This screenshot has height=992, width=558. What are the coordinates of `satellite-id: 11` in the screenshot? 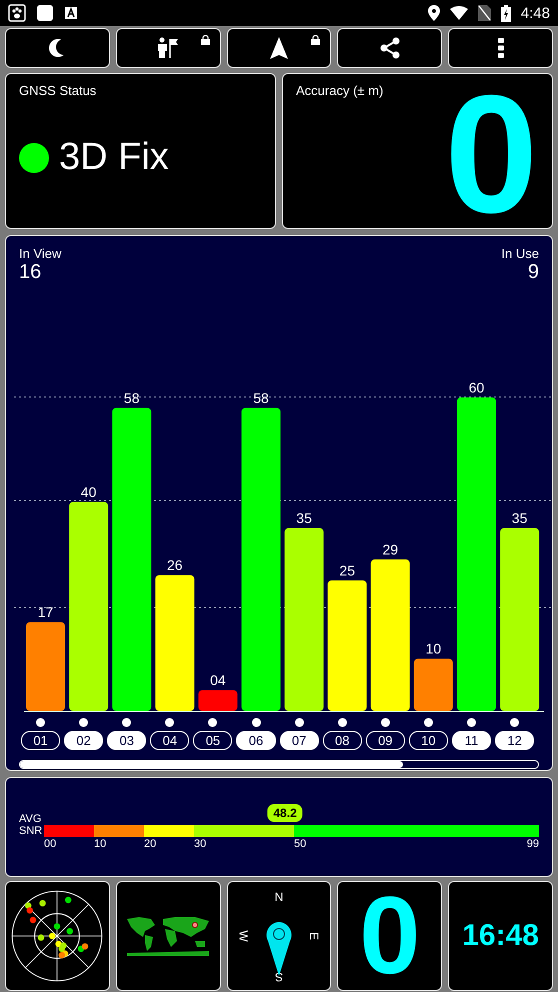 It's located at (472, 740).